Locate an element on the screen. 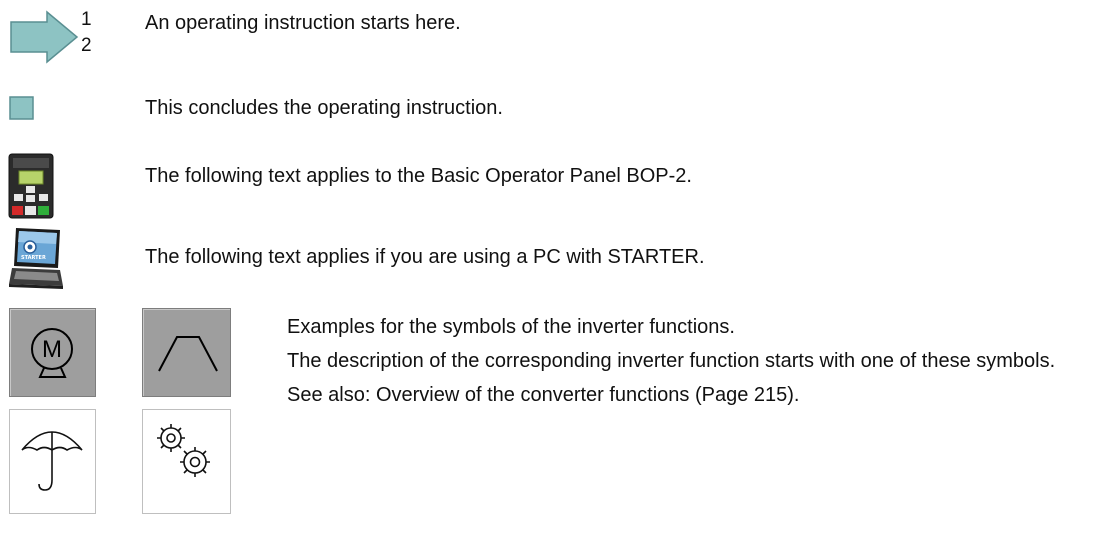  motor-letter: M is located at coordinates (52, 349).